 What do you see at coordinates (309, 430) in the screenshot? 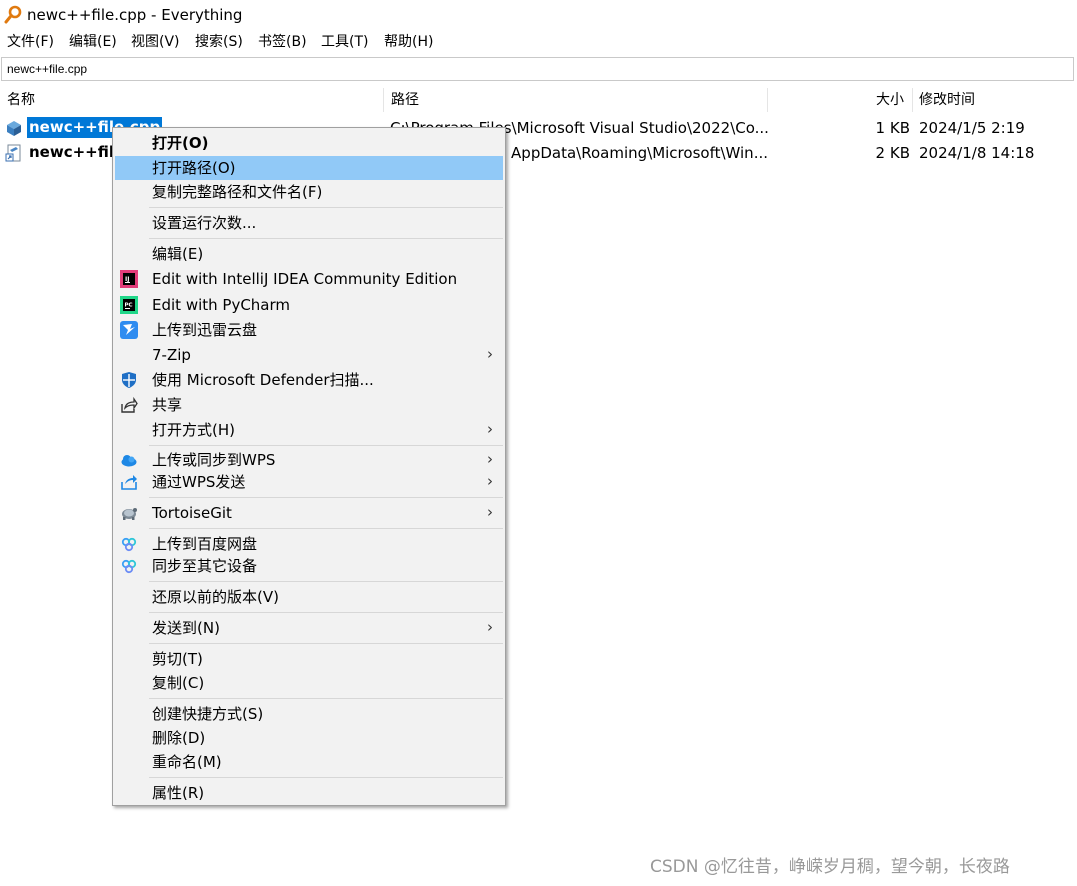
I see `menu-item-open-with: 打开方式(H) ›` at bounding box center [309, 430].